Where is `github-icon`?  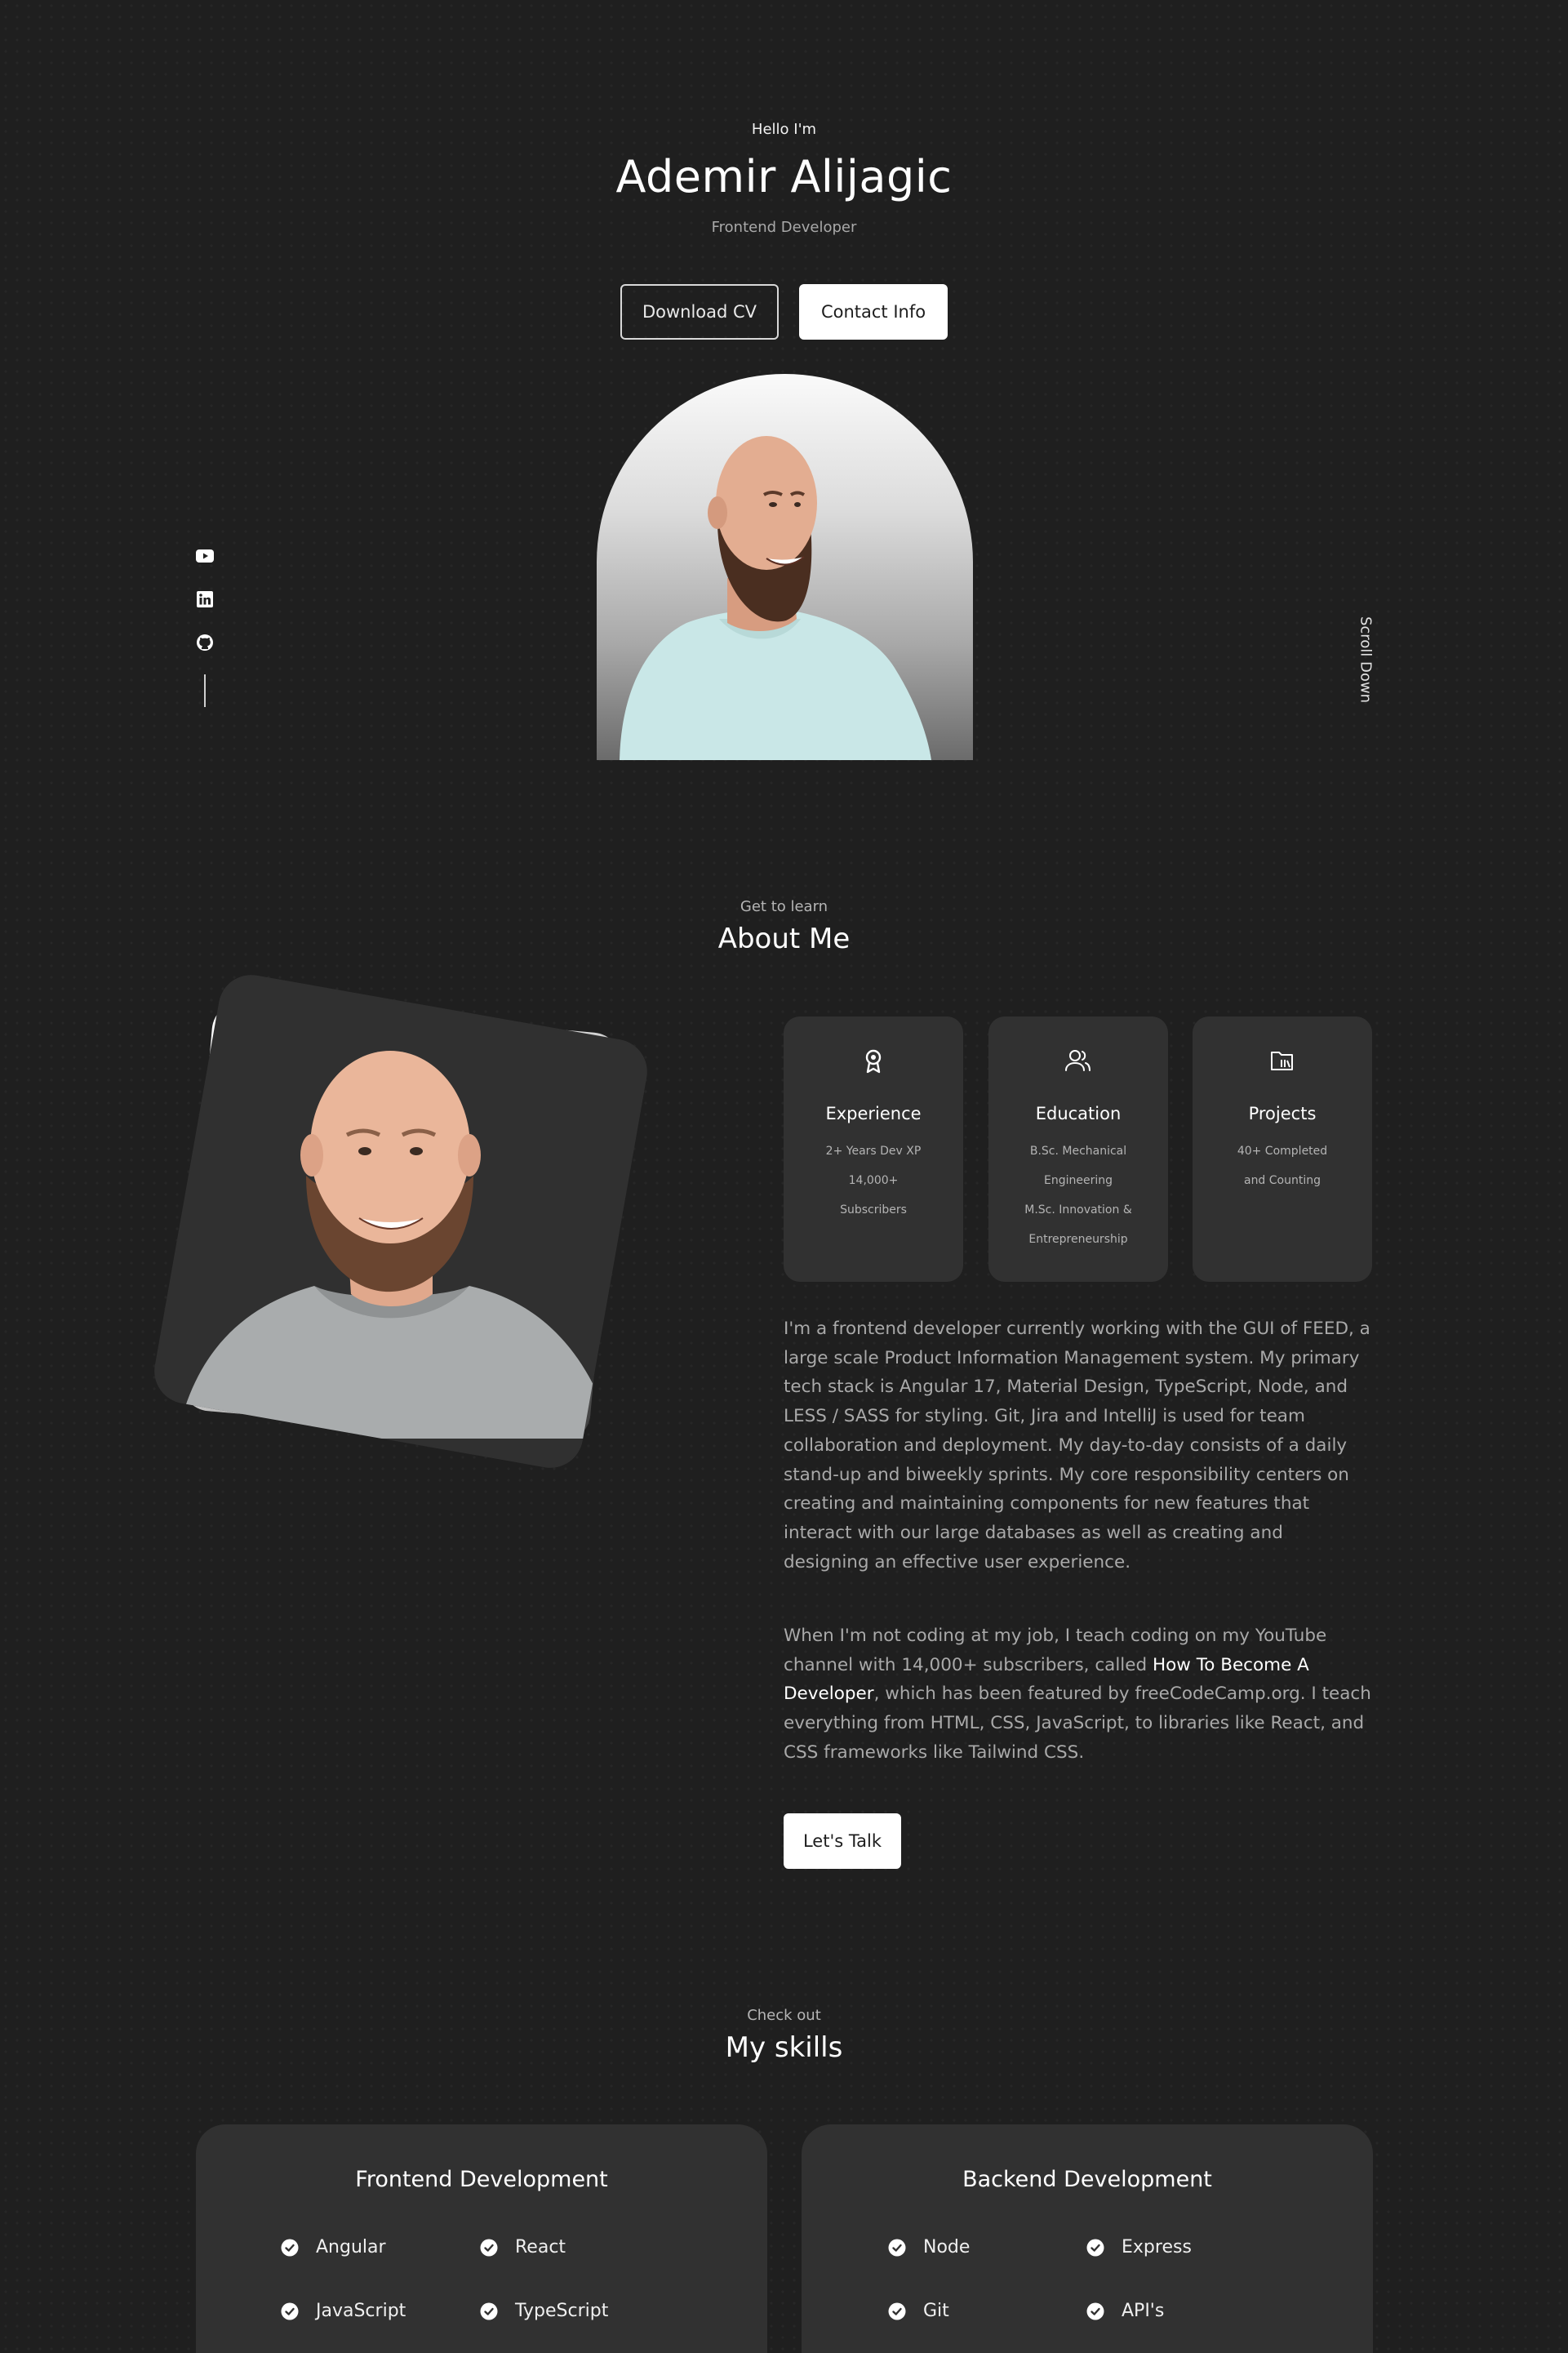
github-icon is located at coordinates (205, 642).